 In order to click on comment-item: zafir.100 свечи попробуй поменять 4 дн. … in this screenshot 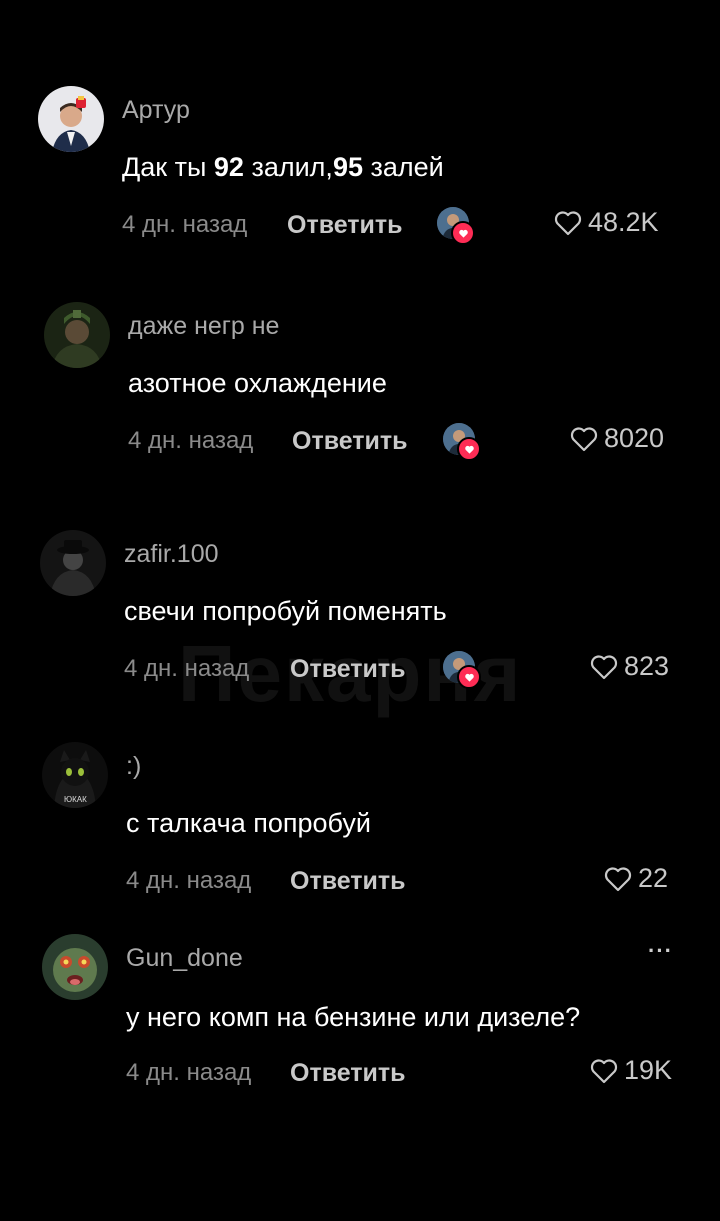, I will do `click(360, 615)`.